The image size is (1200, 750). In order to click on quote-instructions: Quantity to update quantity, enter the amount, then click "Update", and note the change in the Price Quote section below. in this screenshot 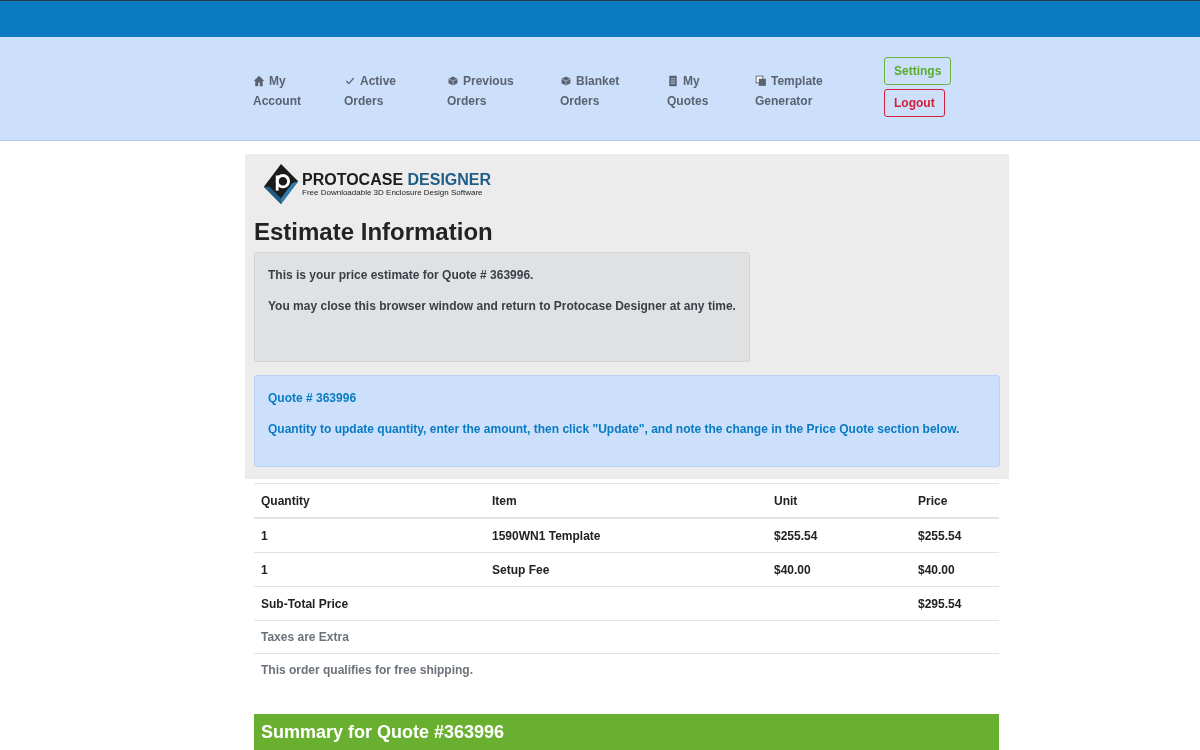, I will do `click(614, 429)`.